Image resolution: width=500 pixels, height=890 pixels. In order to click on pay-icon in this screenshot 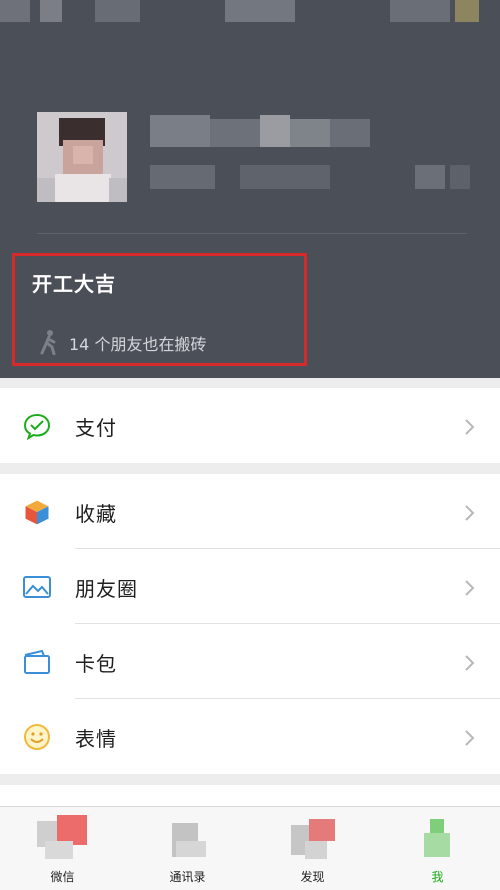, I will do `click(37, 426)`.